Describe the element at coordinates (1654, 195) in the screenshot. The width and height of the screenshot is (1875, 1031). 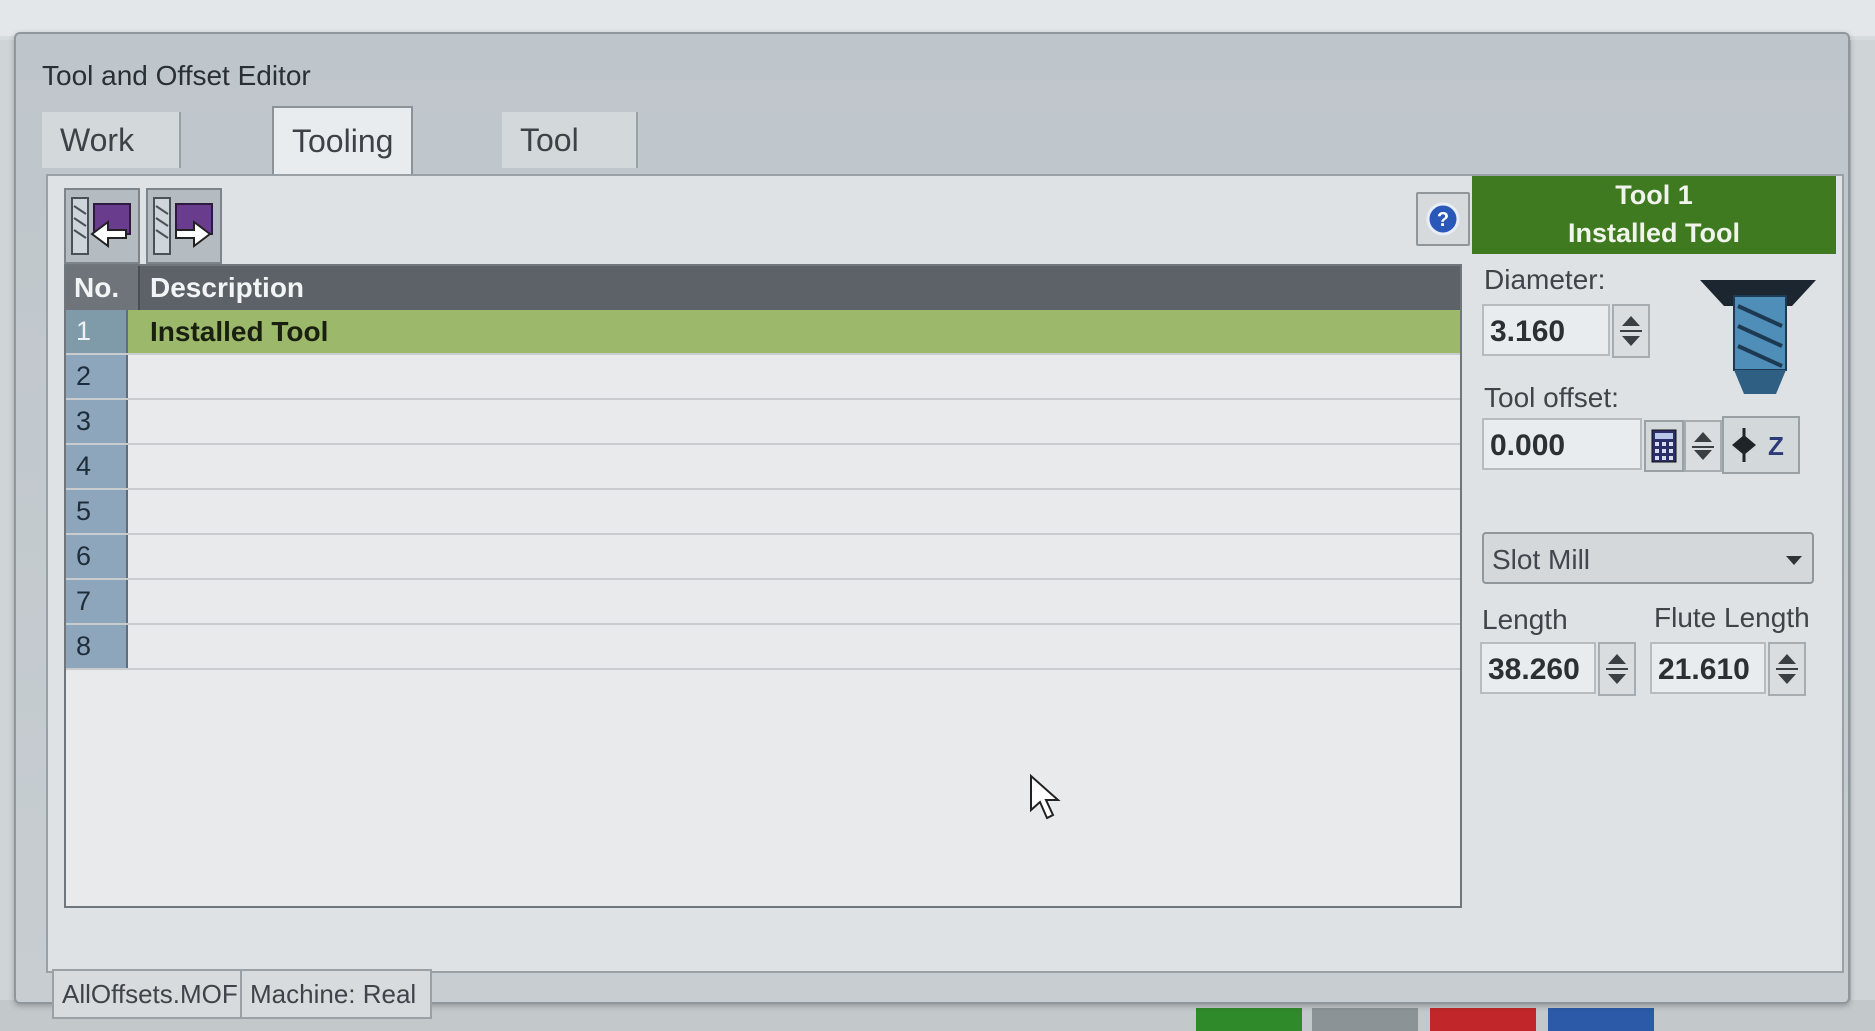
I see `tool-number-title: Tool 1` at that location.